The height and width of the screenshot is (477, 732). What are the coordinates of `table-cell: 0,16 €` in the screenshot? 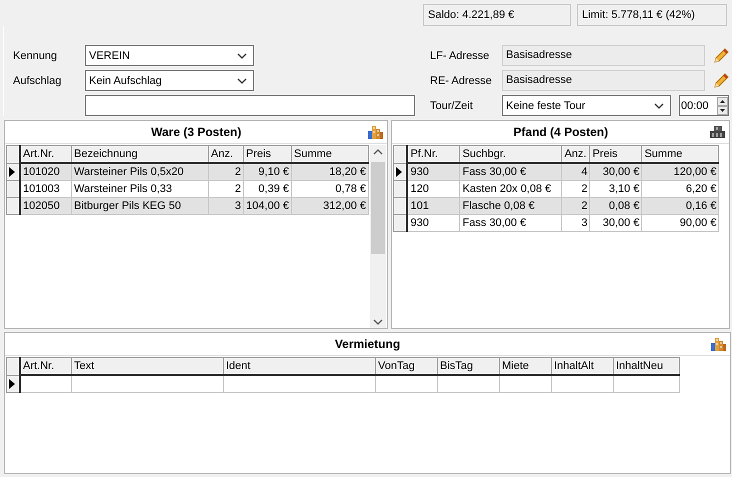 It's located at (680, 205).